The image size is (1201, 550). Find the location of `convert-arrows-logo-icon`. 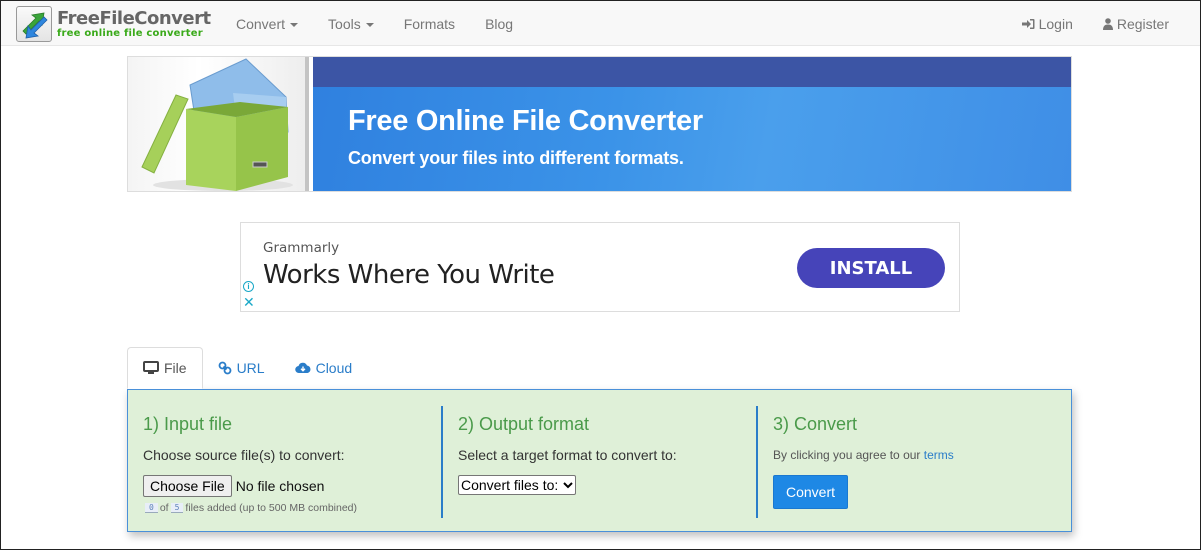

convert-arrows-logo-icon is located at coordinates (34, 24).